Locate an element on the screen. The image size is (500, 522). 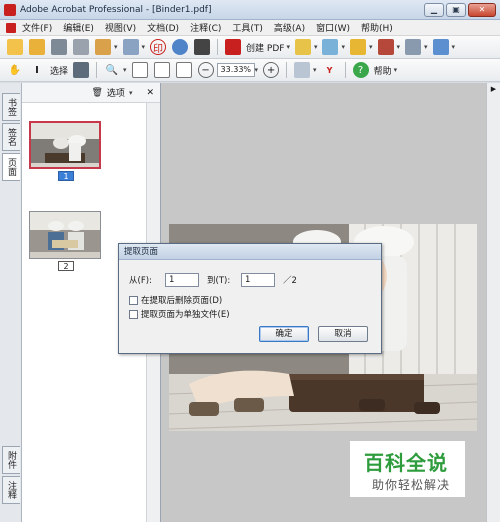
create-pdf-icon is located at coordinates (233, 47).